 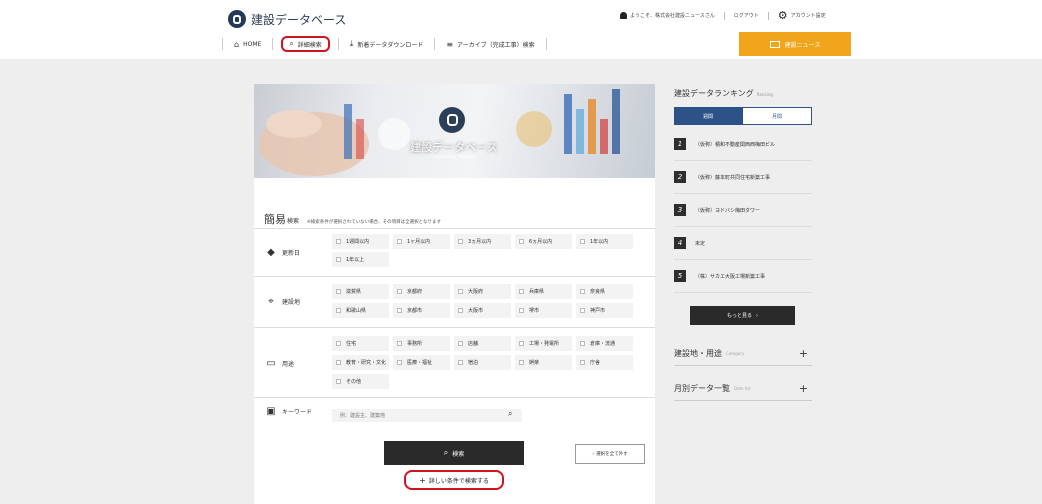 I want to click on more-button: もっと見る ›, so click(x=742, y=315).